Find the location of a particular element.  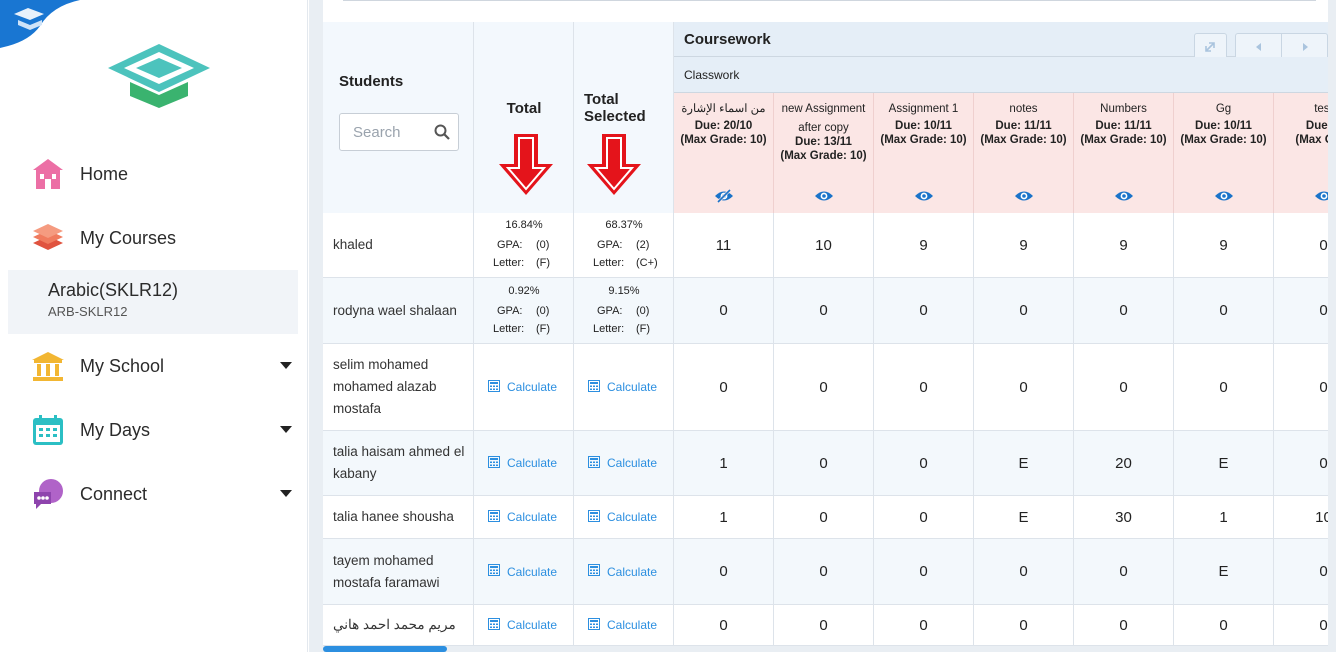

assignment-header: notes Due: 11/11 (Max Grade: 10) is located at coordinates (1024, 153).